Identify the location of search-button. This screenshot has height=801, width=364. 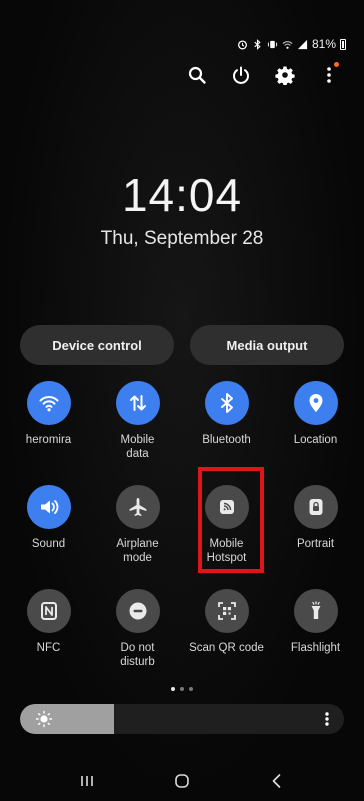
(197, 75).